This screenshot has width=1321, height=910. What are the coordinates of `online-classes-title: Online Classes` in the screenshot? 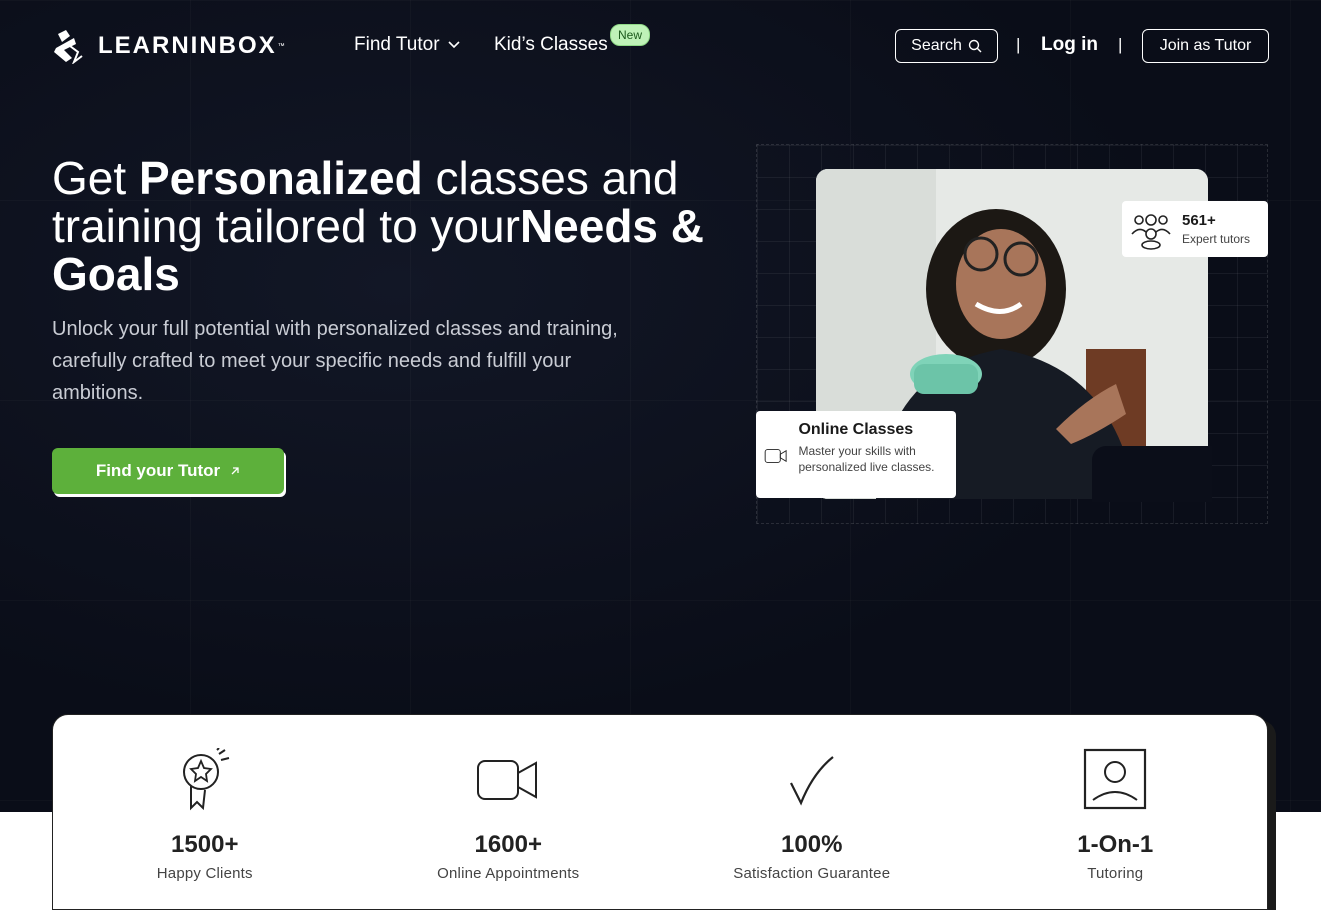 It's located at (856, 429).